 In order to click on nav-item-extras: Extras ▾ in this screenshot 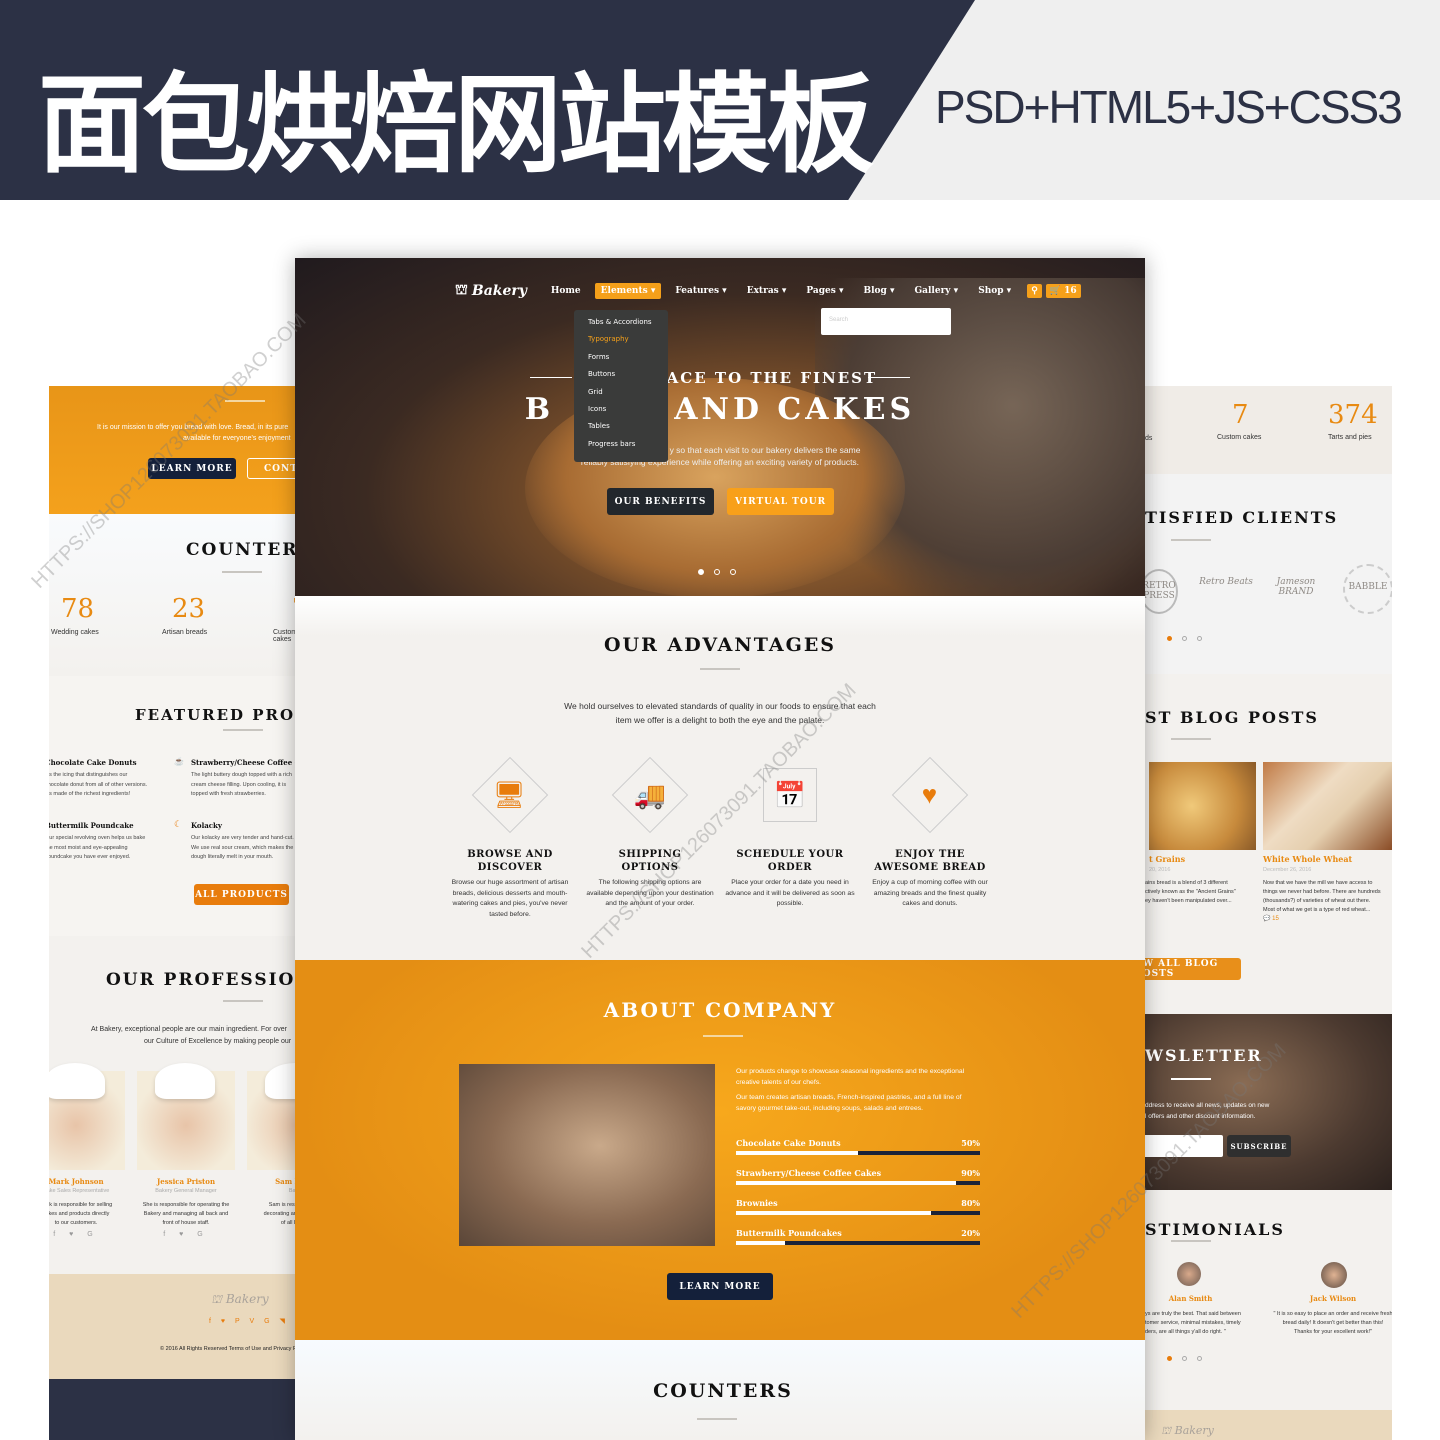, I will do `click(767, 291)`.